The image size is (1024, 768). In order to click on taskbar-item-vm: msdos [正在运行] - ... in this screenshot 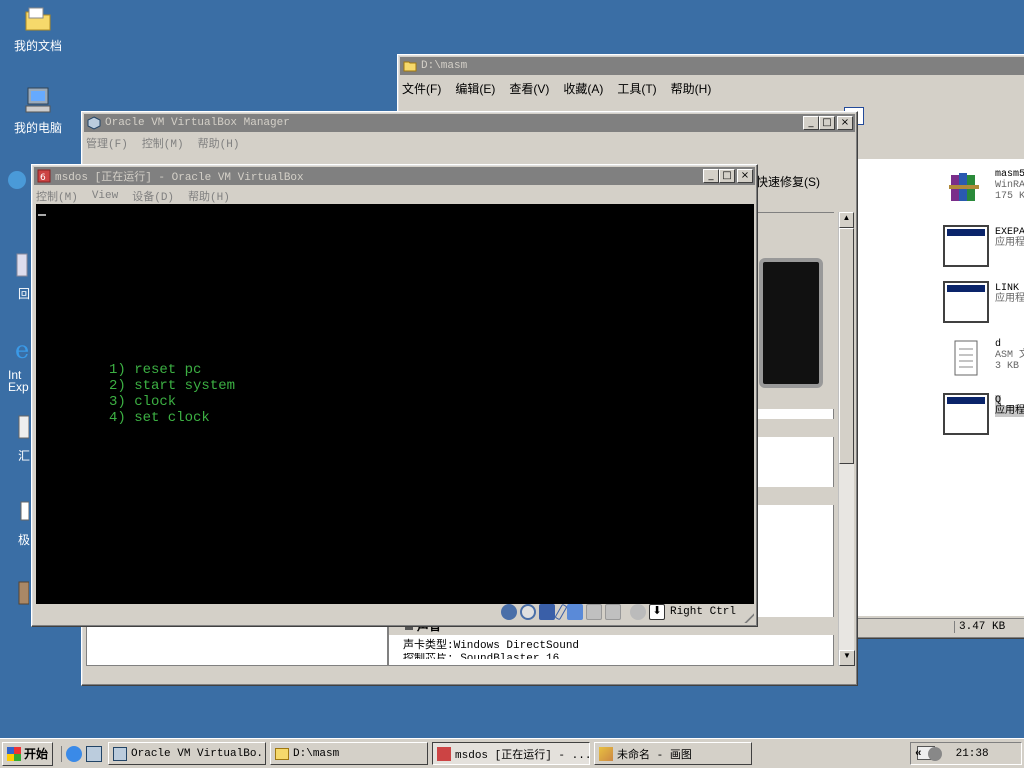, I will do `click(511, 753)`.